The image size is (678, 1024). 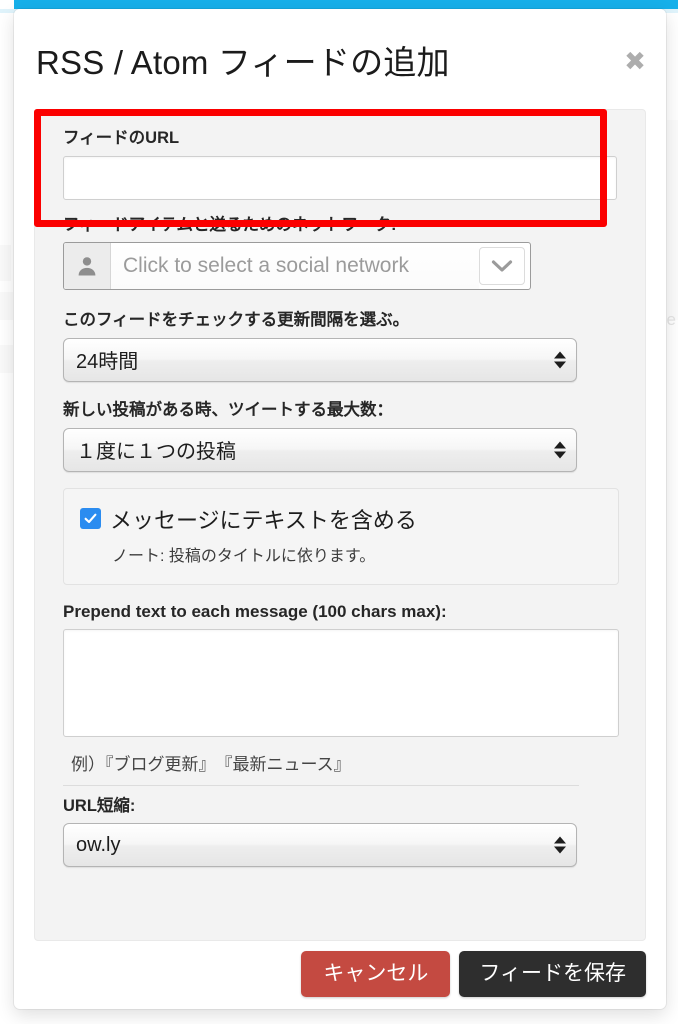 What do you see at coordinates (90, 518) in the screenshot?
I see `include-text-checkbox` at bounding box center [90, 518].